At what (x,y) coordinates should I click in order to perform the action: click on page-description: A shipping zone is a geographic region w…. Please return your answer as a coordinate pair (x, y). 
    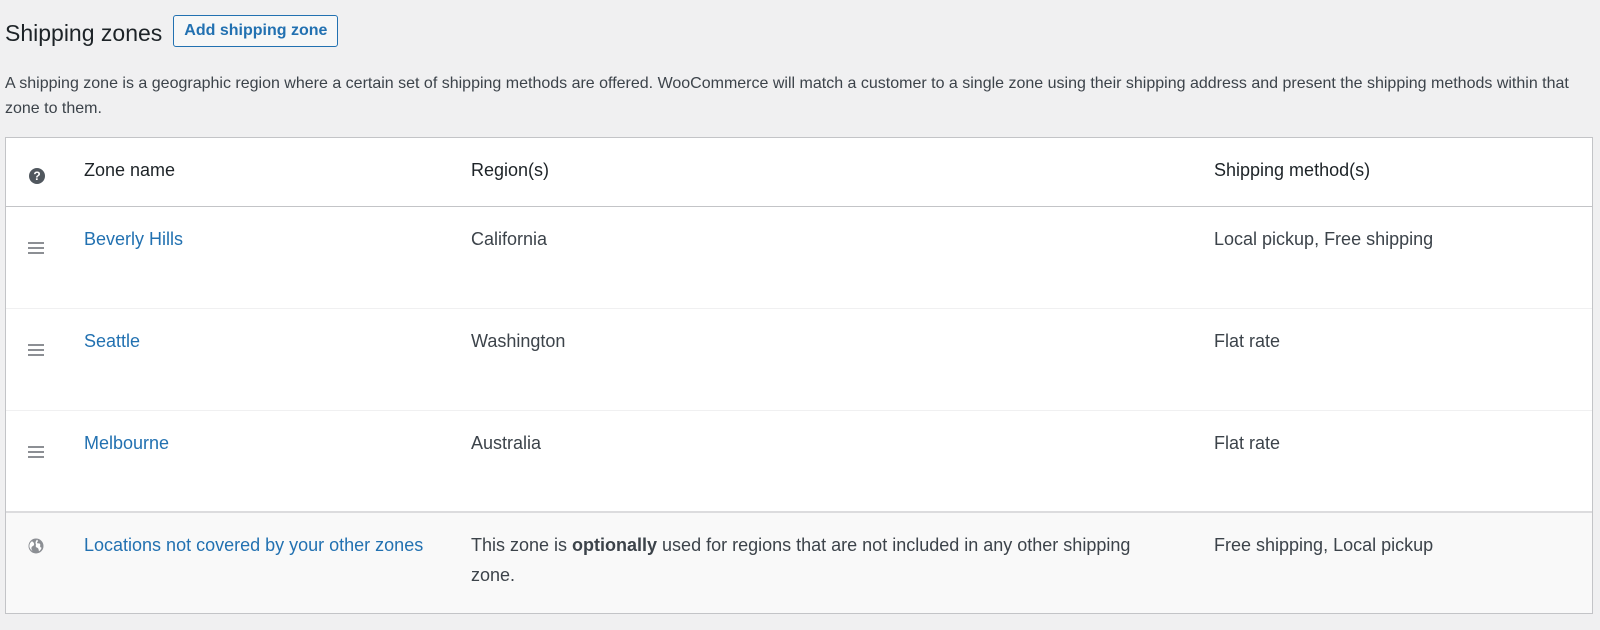
    Looking at the image, I should click on (787, 96).